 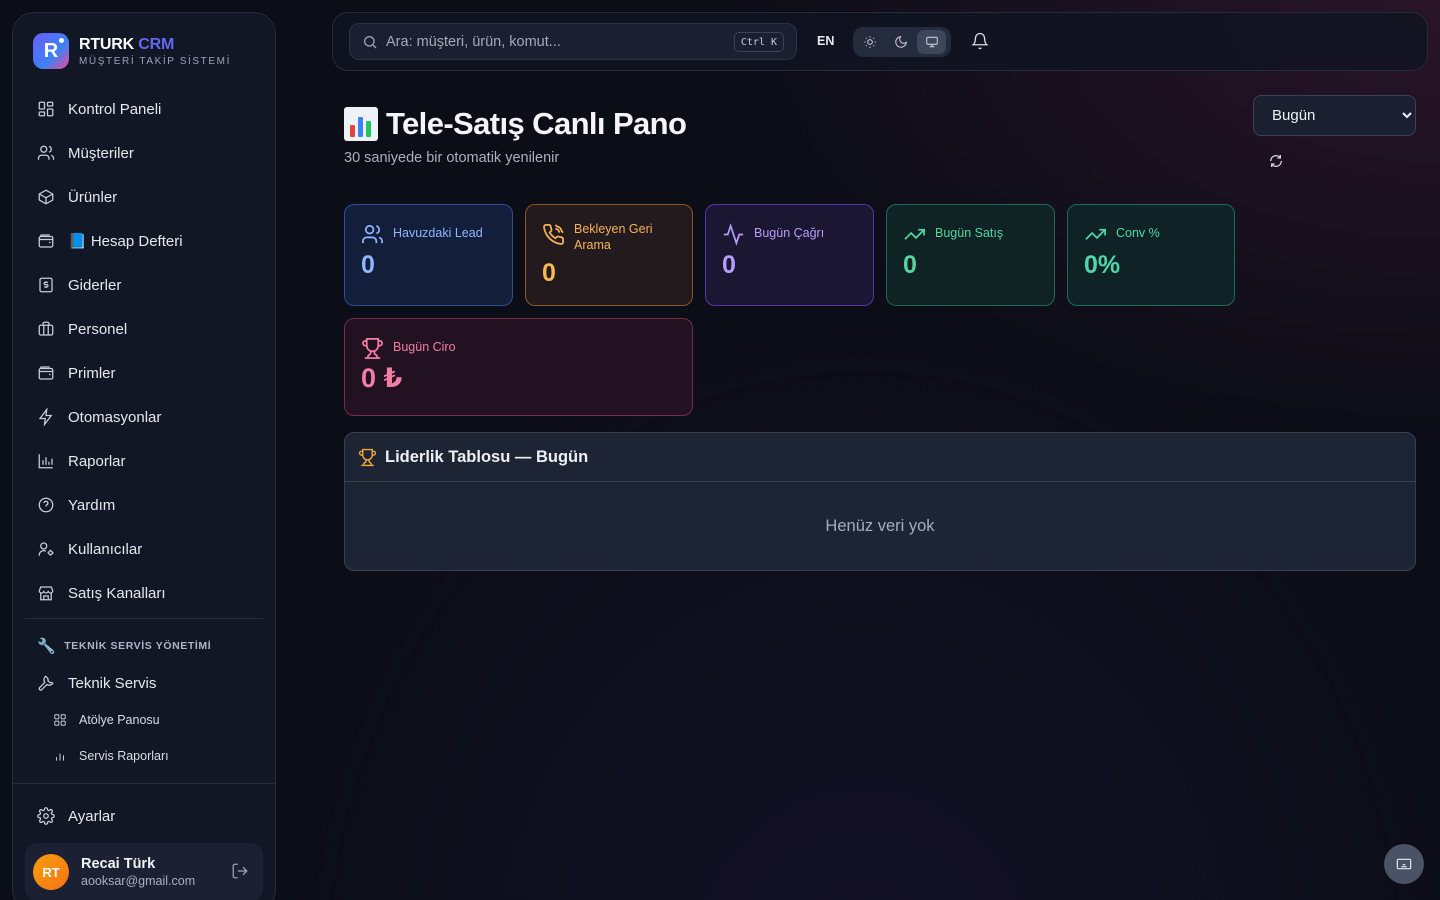 I want to click on sidebar-item-technical-service: Teknik Servis, so click(x=96, y=683).